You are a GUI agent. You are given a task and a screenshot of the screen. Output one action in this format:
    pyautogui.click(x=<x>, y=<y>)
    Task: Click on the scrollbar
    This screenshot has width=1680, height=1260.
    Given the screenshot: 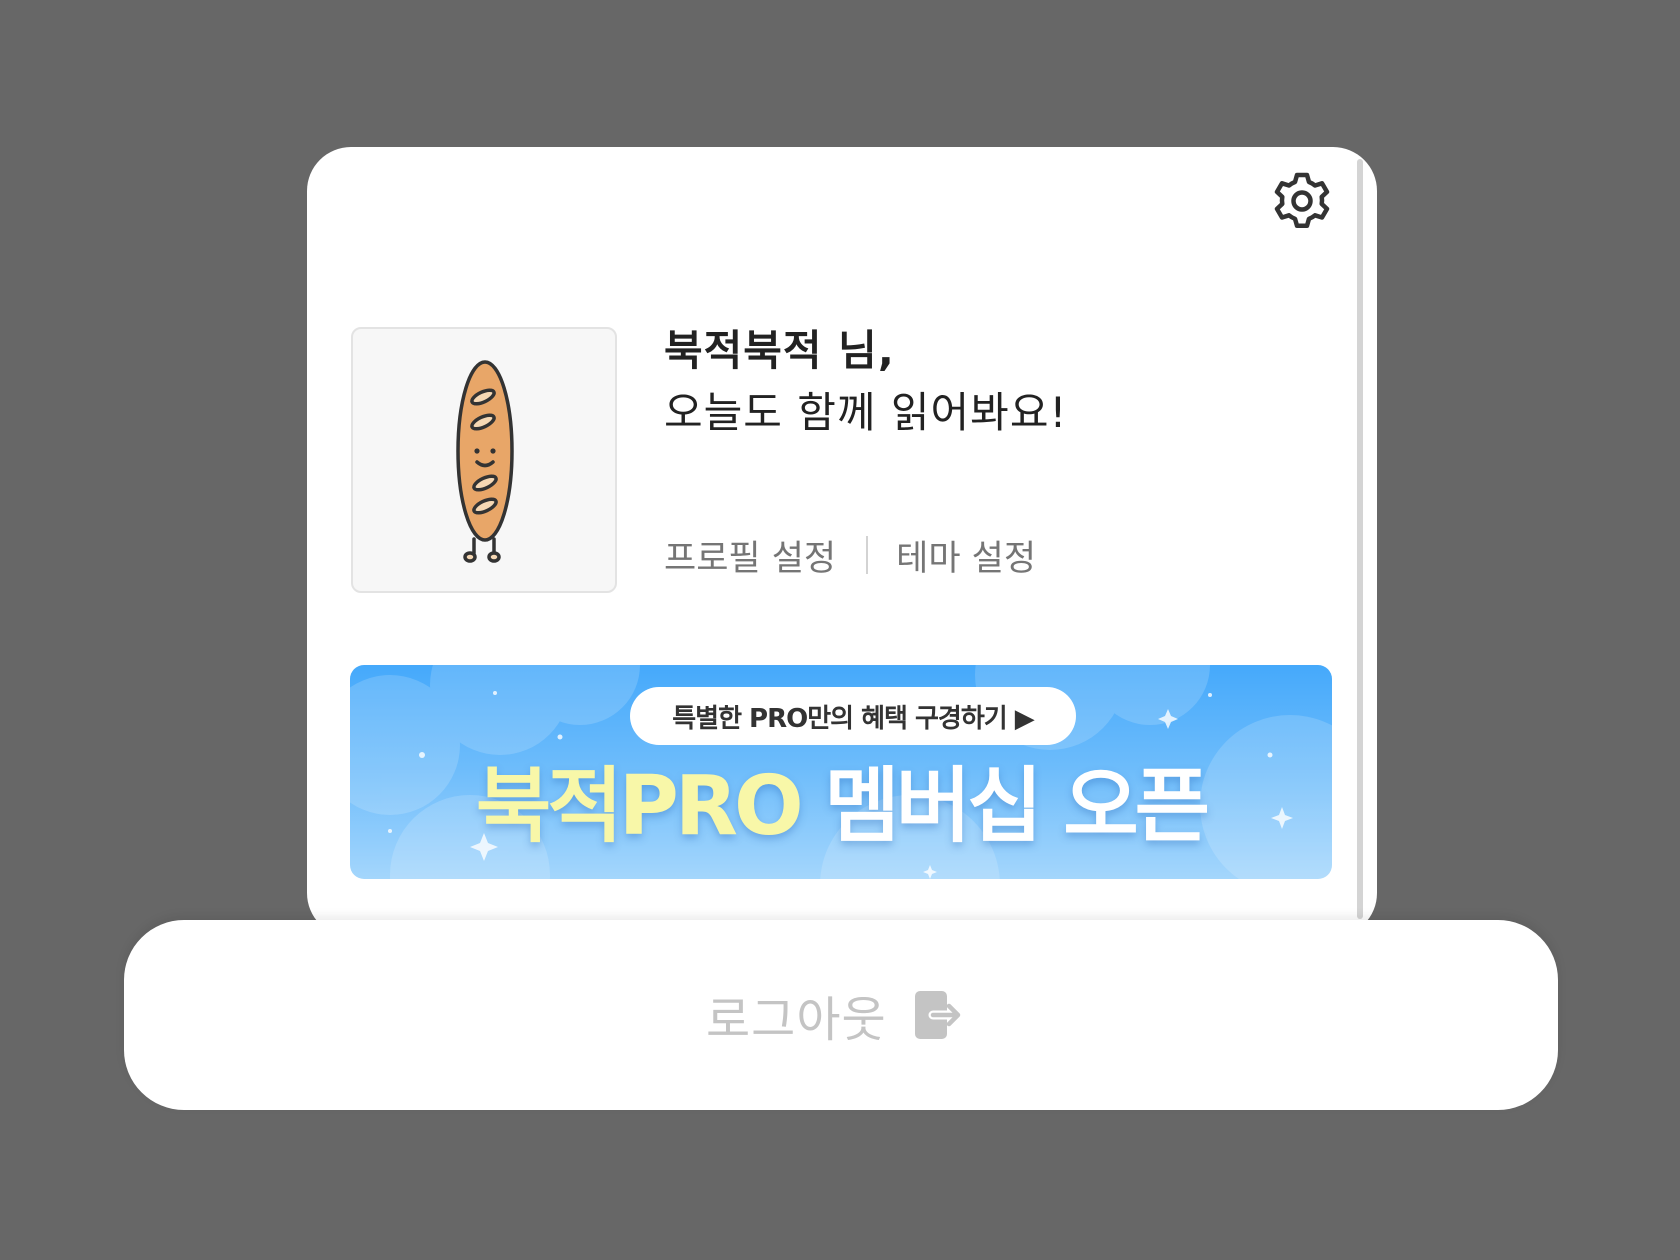 What is the action you would take?
    pyautogui.click(x=1360, y=539)
    